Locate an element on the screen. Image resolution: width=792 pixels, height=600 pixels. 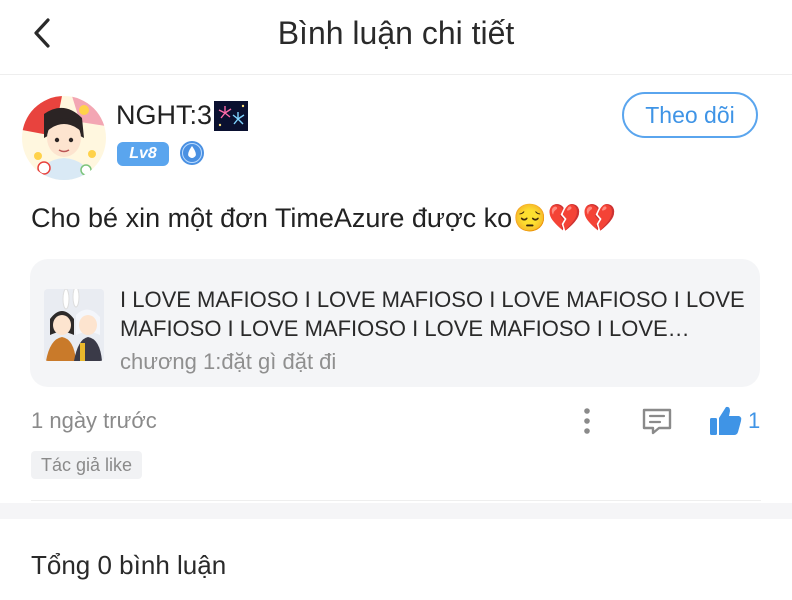
fireworks-emoji-icon is located at coordinates (231, 115).